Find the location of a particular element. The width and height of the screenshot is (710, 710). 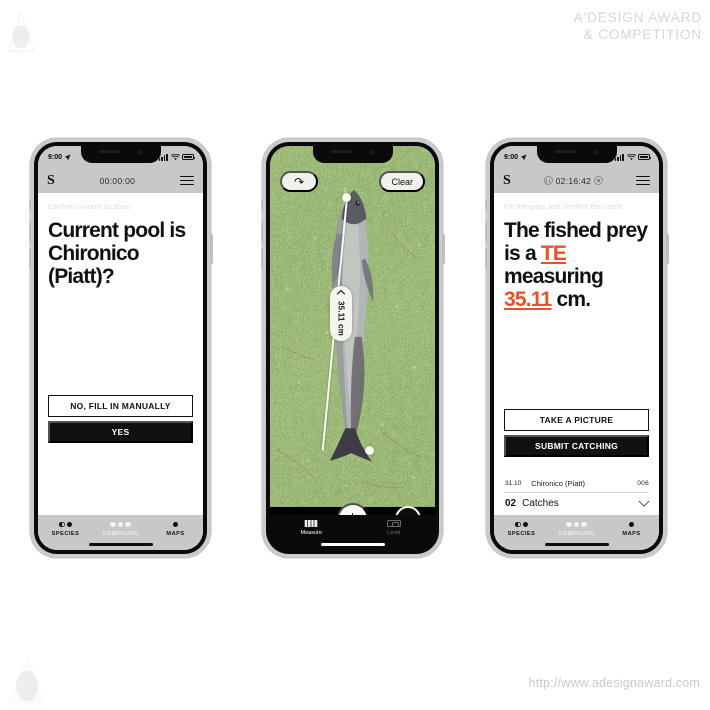

fill-in-manually-button: NO, FILL IN MANUALLY is located at coordinates (120, 406).